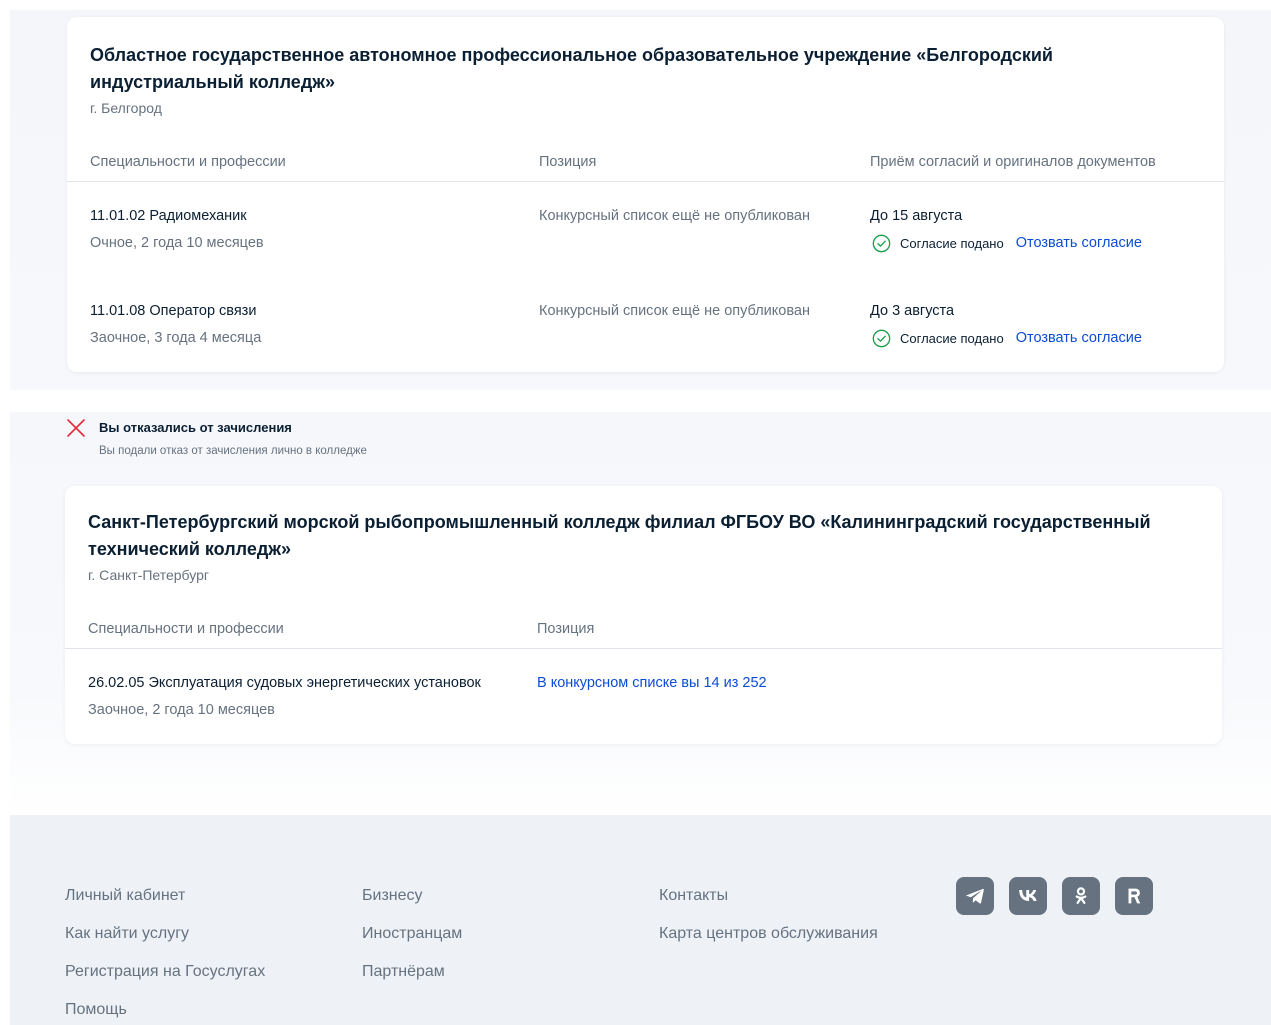  Describe the element at coordinates (768, 896) in the screenshot. I see `footer-link-contacts: Контакты` at that location.